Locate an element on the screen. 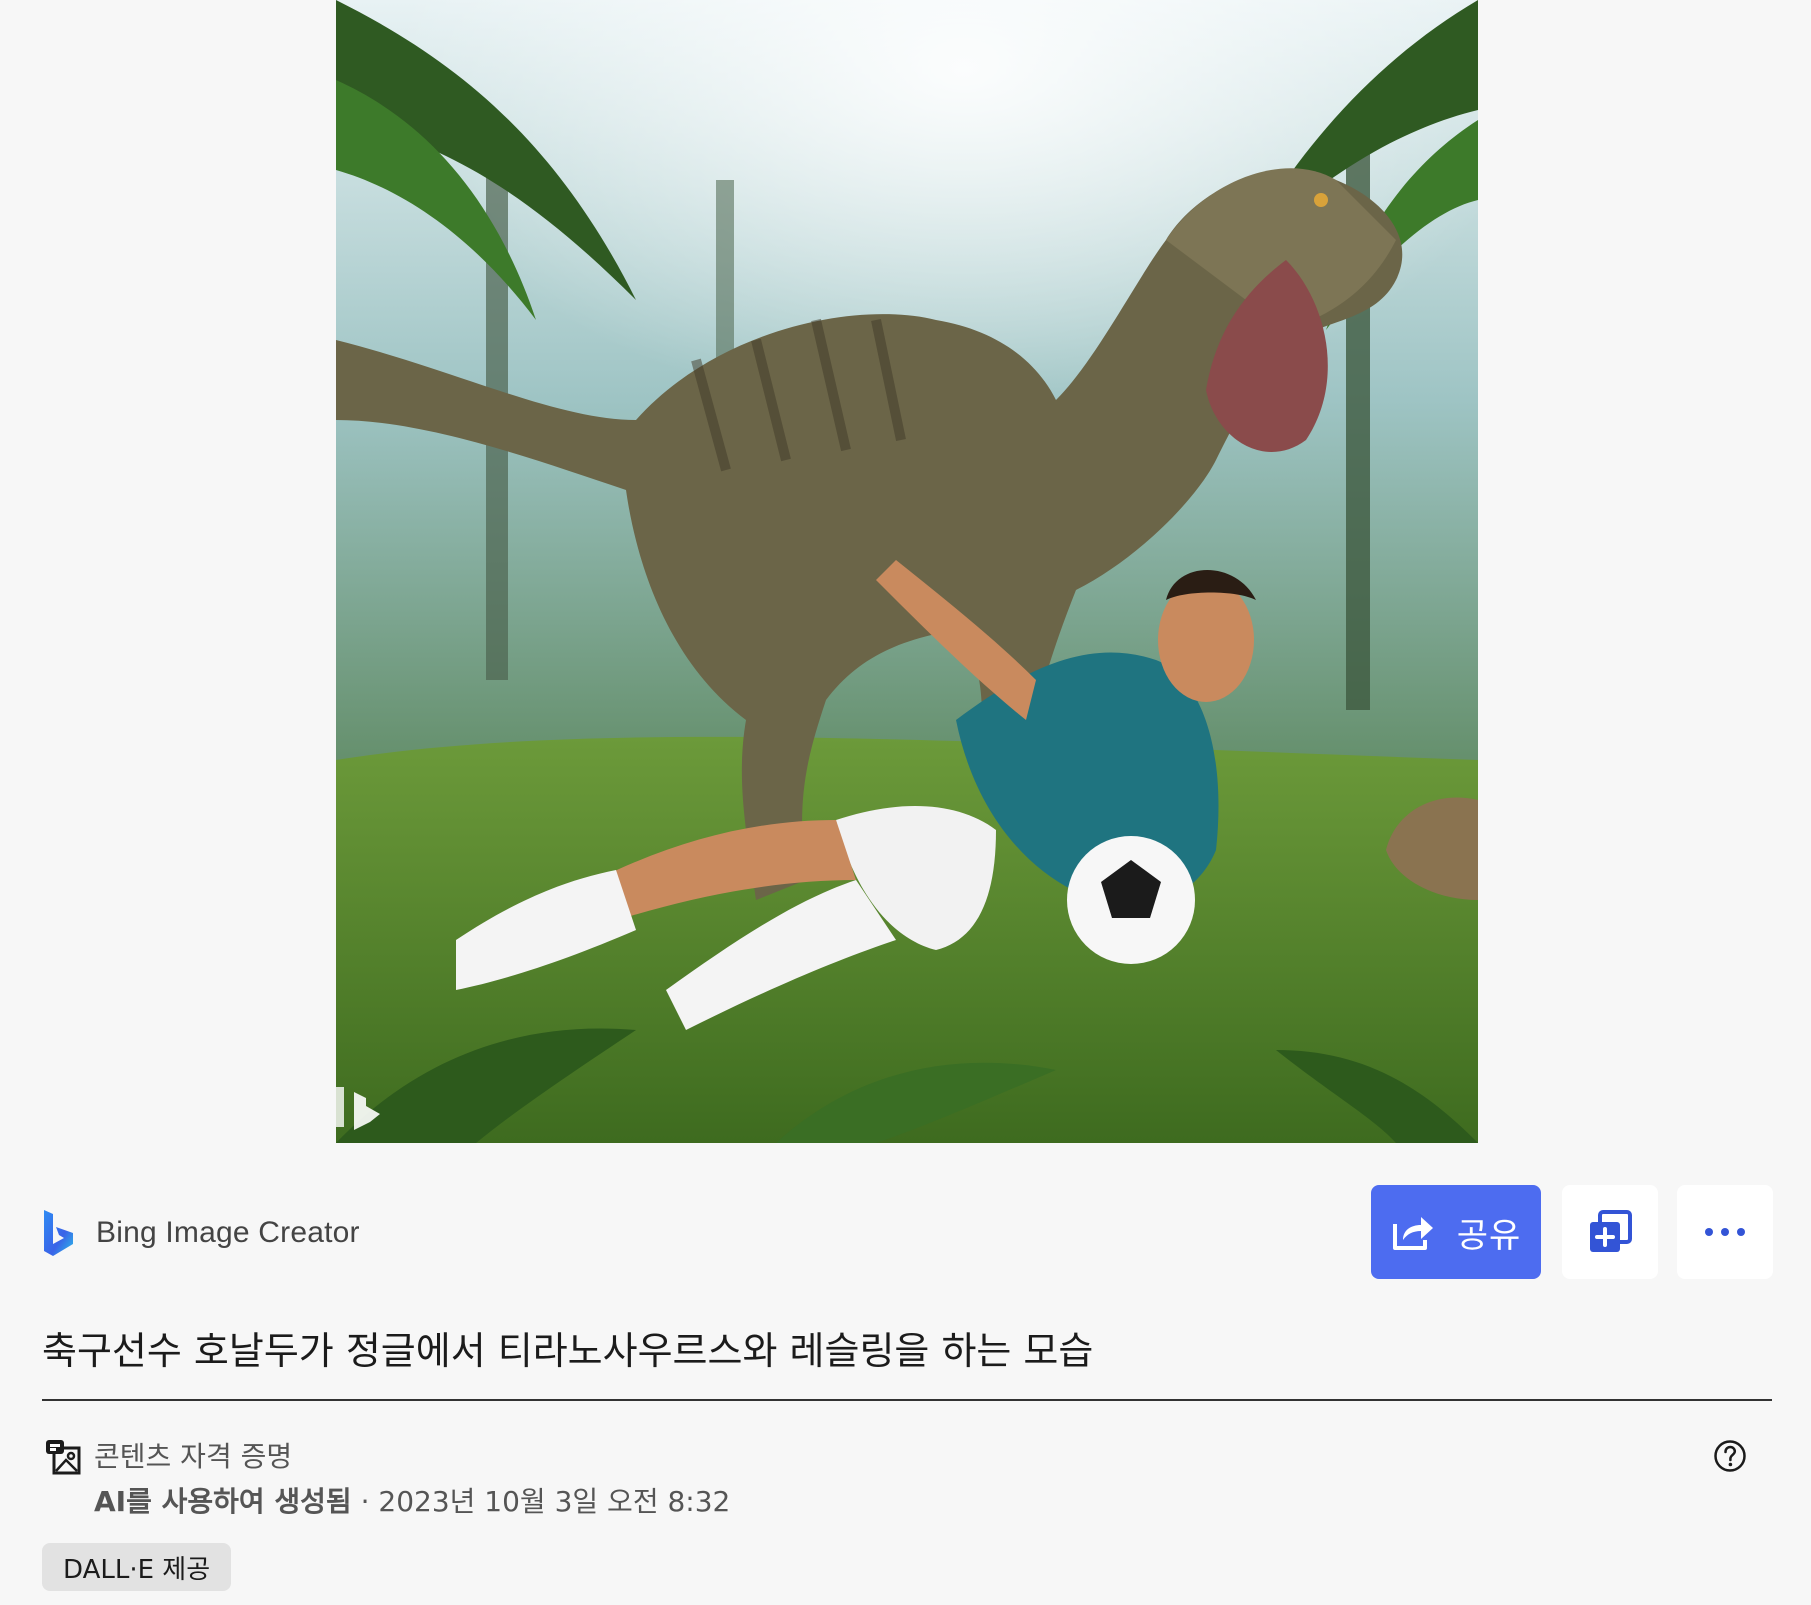  provider-badge: DALL·E 제공 is located at coordinates (137, 1567).